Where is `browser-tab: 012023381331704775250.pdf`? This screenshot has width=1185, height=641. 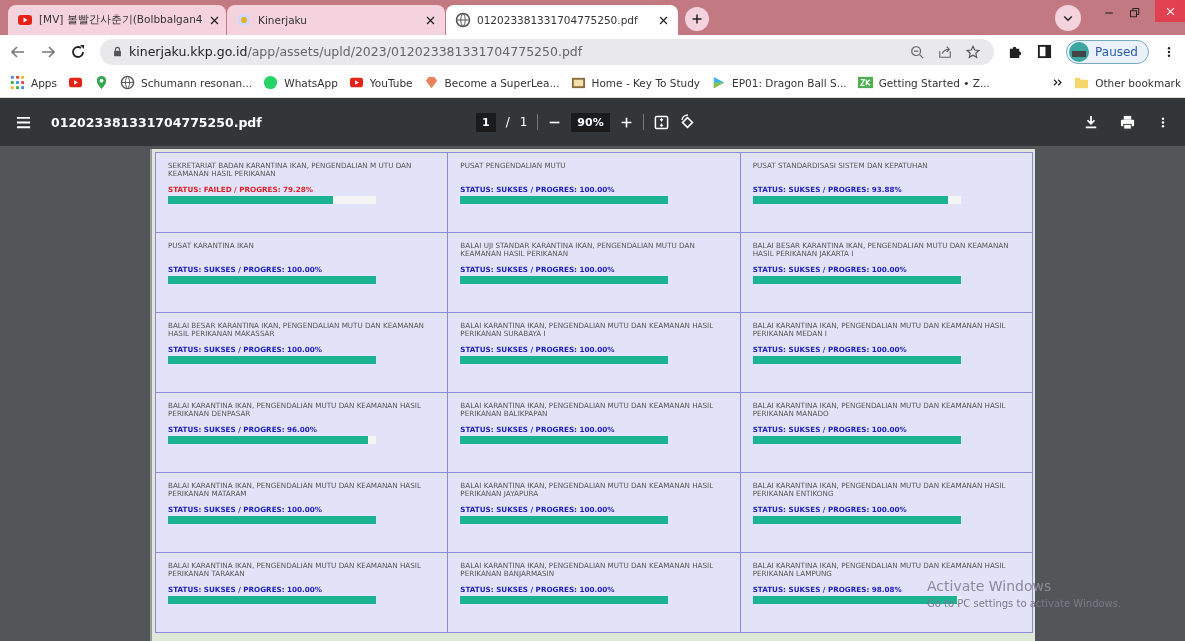
browser-tab: 012023381331704775250.pdf is located at coordinates (562, 20).